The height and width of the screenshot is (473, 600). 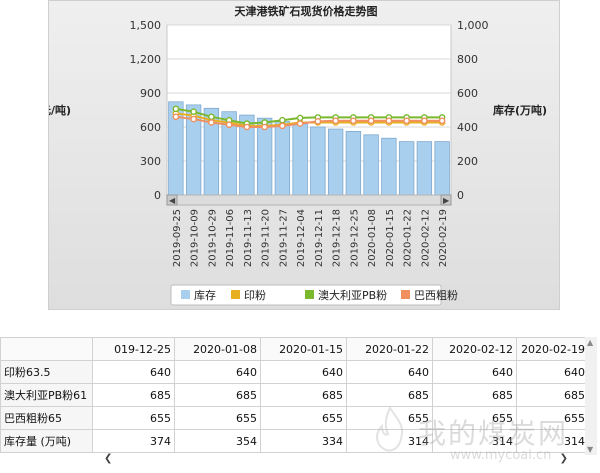 What do you see at coordinates (552, 349) in the screenshot?
I see `column-header: 2020-02-19` at bounding box center [552, 349].